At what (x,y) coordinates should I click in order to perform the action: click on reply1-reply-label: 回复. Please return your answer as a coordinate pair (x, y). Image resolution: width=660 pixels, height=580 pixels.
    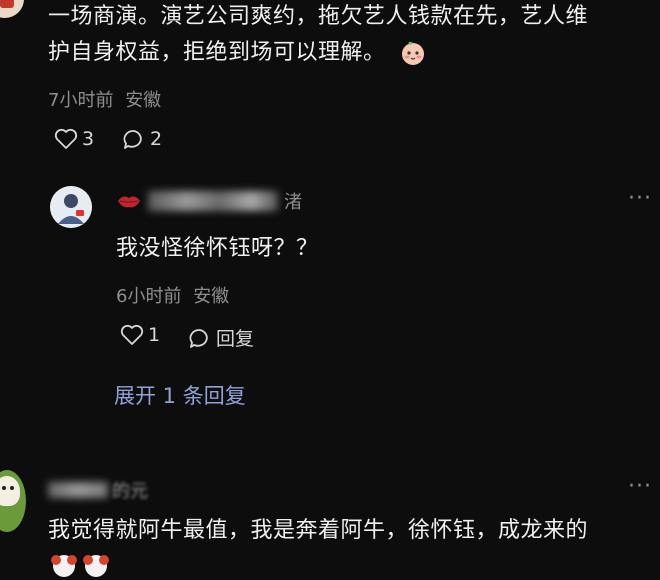
    Looking at the image, I should click on (235, 339).